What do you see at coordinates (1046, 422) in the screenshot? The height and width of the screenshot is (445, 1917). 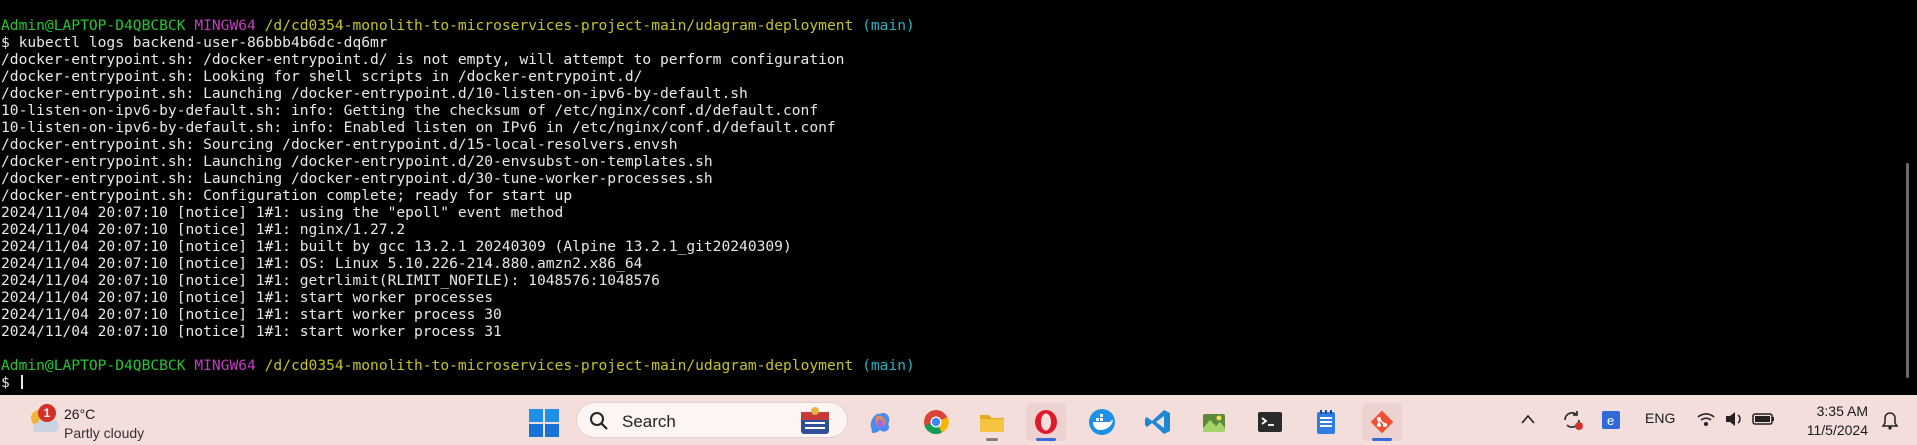 I see `opera-icon` at bounding box center [1046, 422].